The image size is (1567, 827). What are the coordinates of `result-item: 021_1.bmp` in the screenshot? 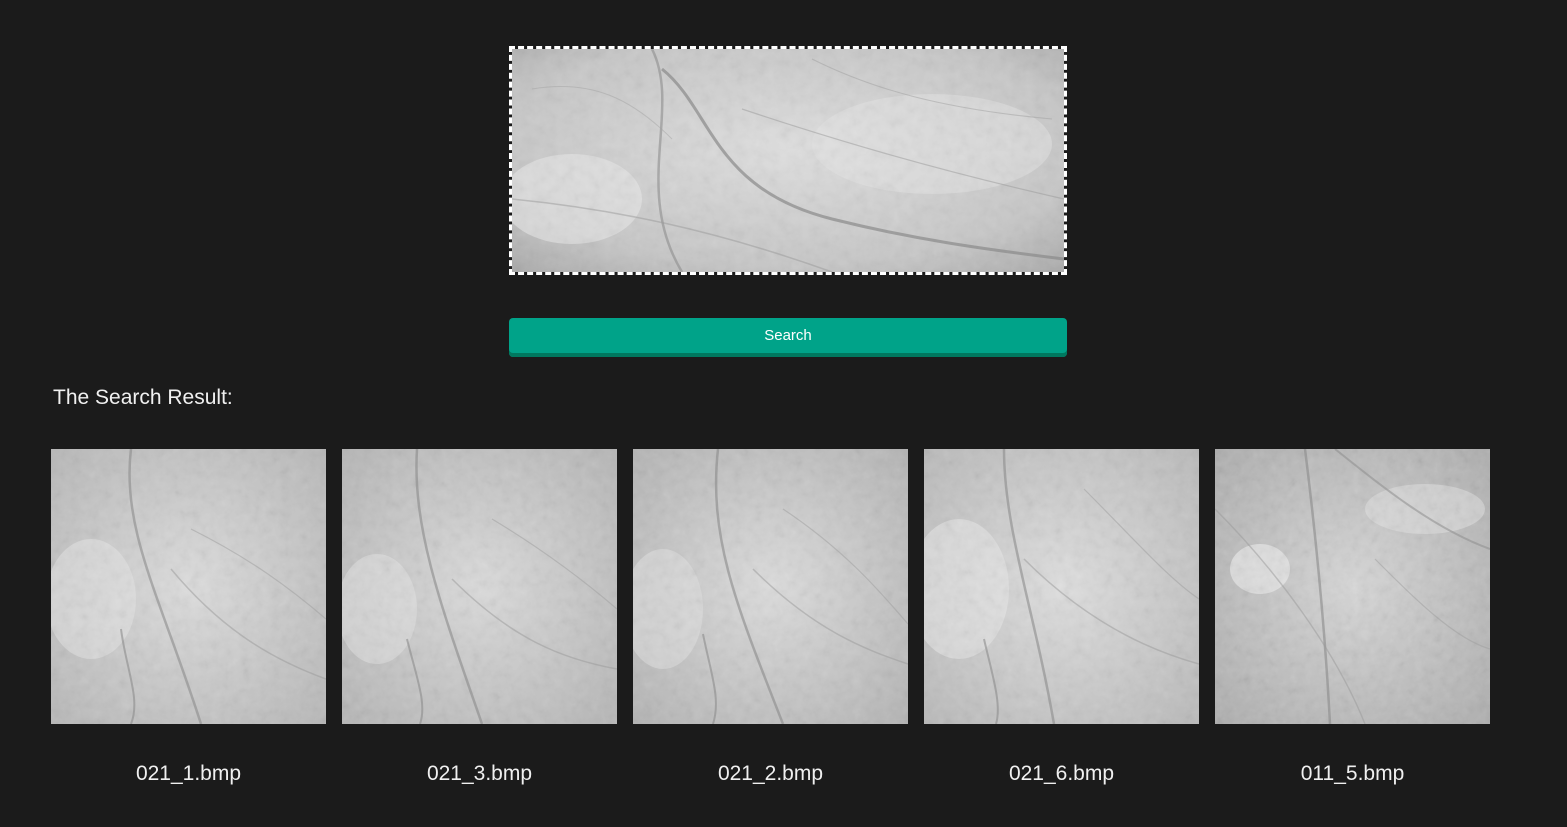 It's located at (188, 617).